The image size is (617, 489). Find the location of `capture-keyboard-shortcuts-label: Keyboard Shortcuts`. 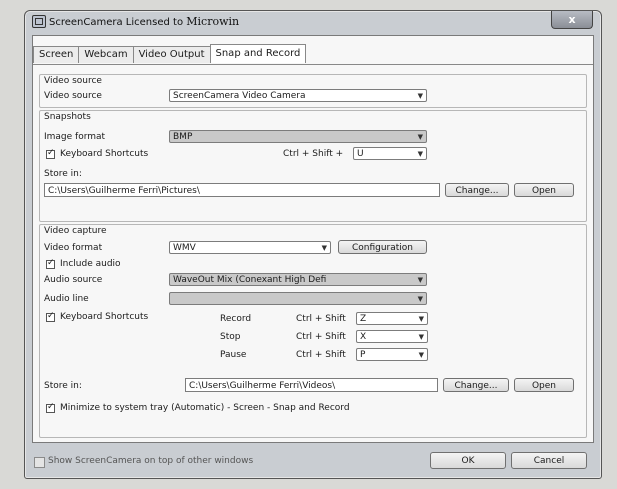

capture-keyboard-shortcuts-label: Keyboard Shortcuts is located at coordinates (104, 317).